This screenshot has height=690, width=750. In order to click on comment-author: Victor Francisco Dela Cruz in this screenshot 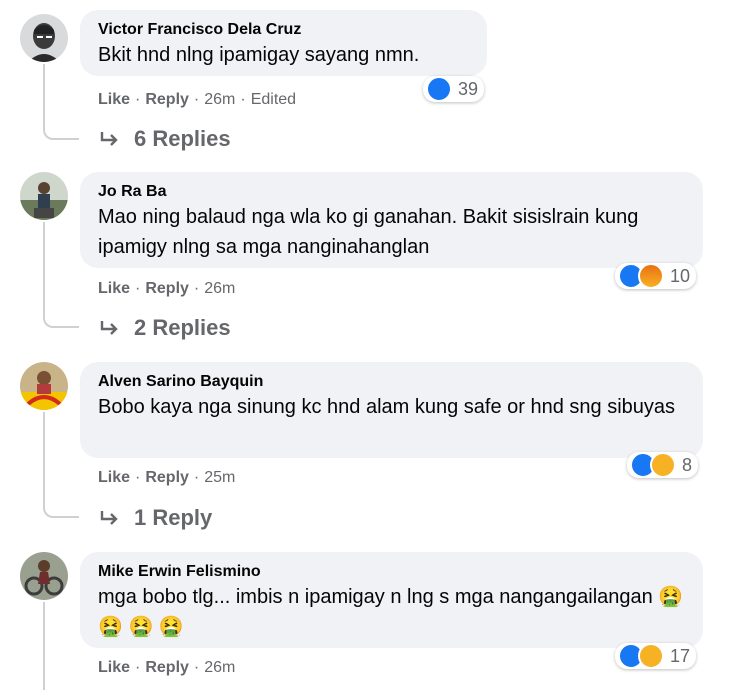, I will do `click(284, 30)`.